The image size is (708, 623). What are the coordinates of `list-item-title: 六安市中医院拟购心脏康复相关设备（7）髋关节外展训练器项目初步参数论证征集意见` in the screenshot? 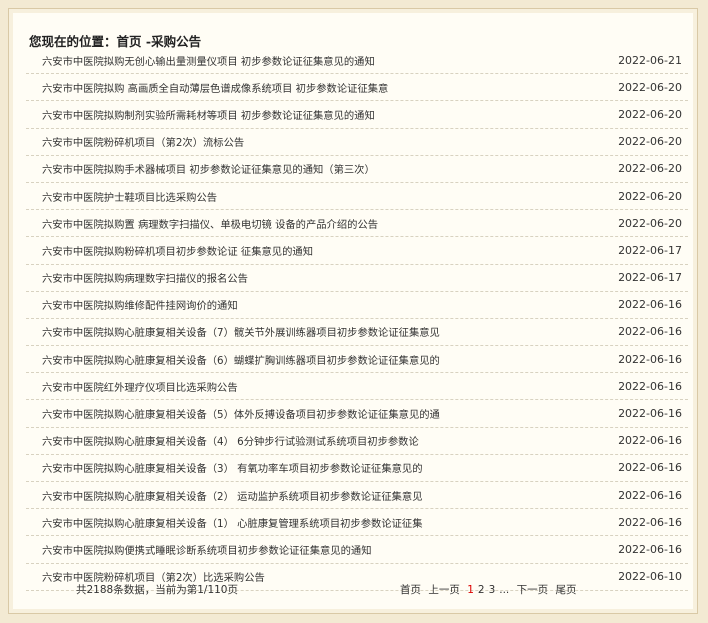 It's located at (233, 331).